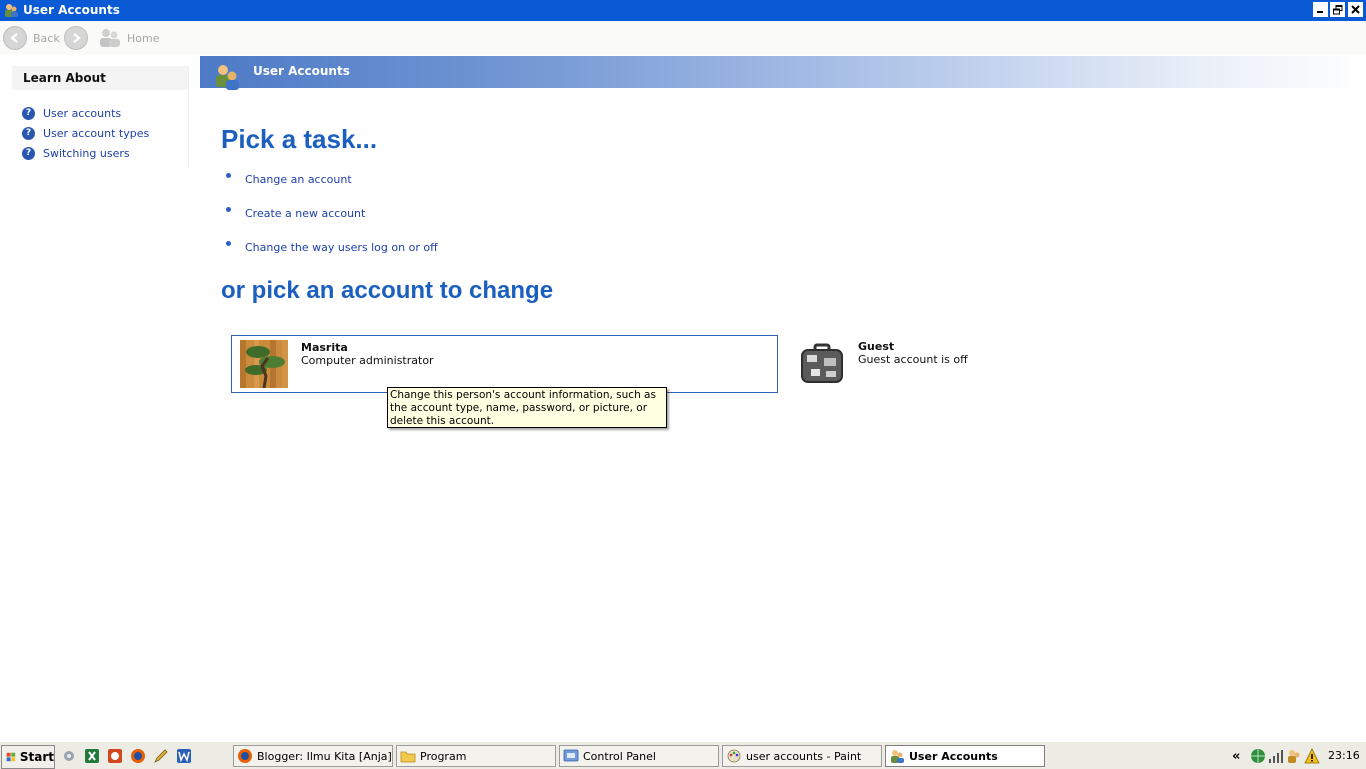 The width and height of the screenshot is (1366, 769). I want to click on folder-icon, so click(408, 757).